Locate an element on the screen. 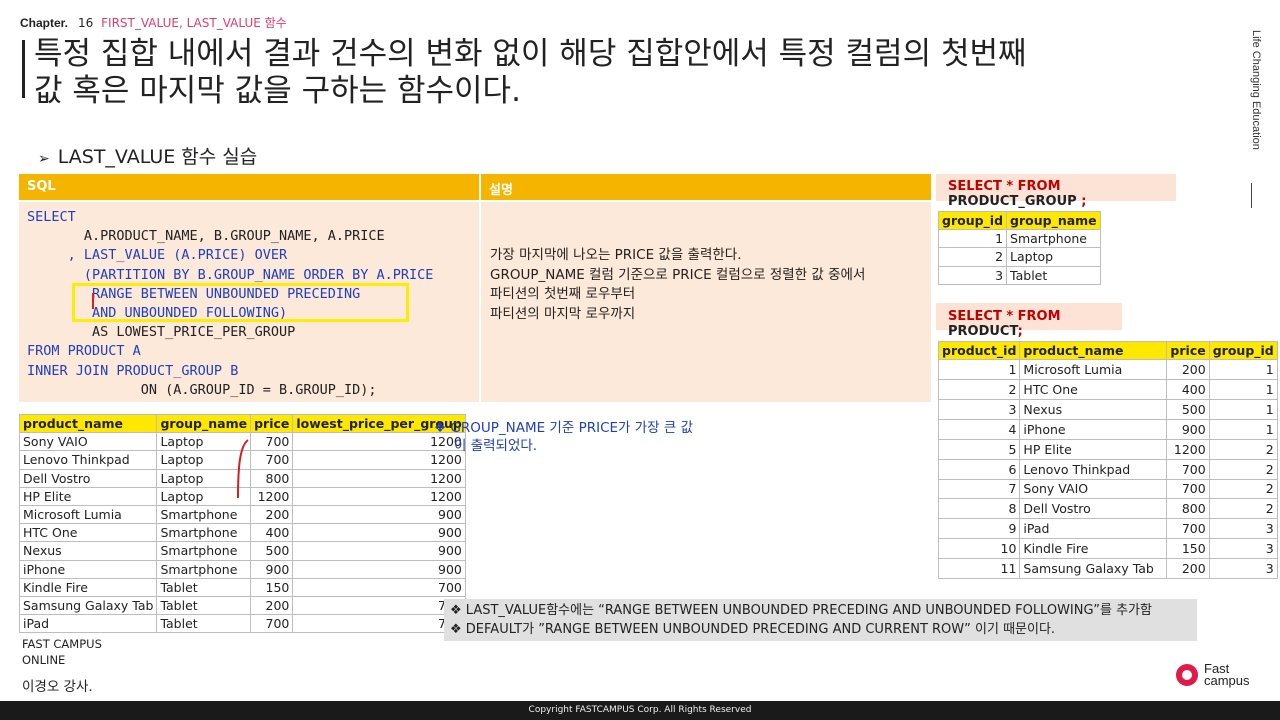 This screenshot has width=1280, height=720. table-row: 3 Nexus 500 1 is located at coordinates (1107, 409).